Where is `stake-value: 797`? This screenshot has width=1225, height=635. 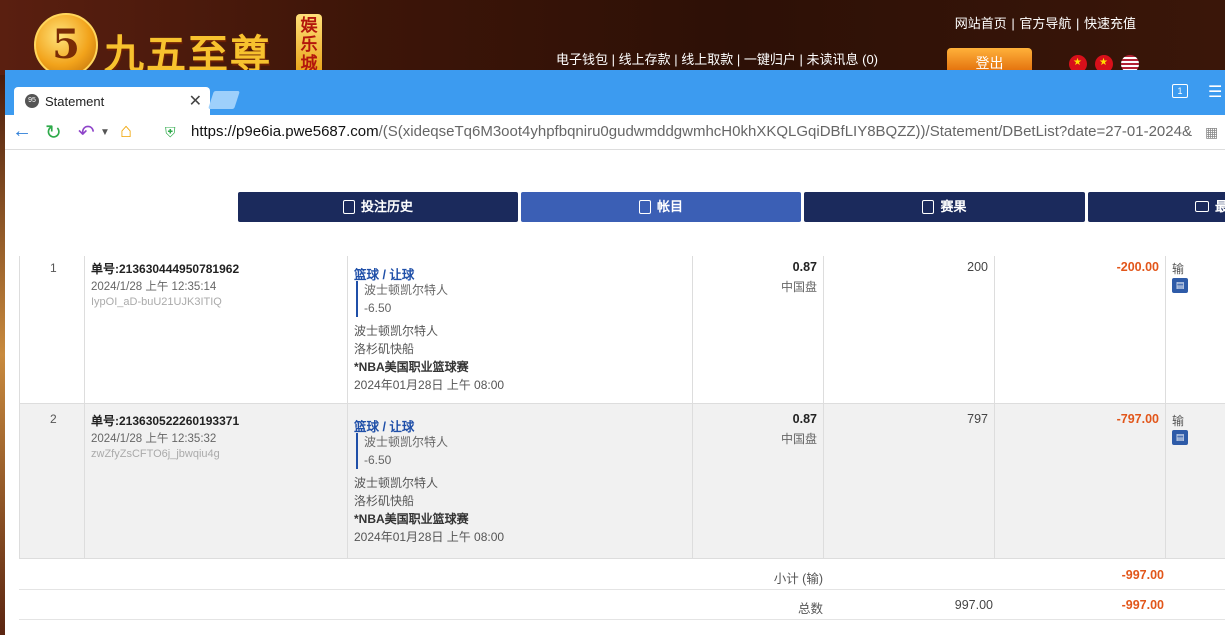 stake-value: 797 is located at coordinates (977, 419).